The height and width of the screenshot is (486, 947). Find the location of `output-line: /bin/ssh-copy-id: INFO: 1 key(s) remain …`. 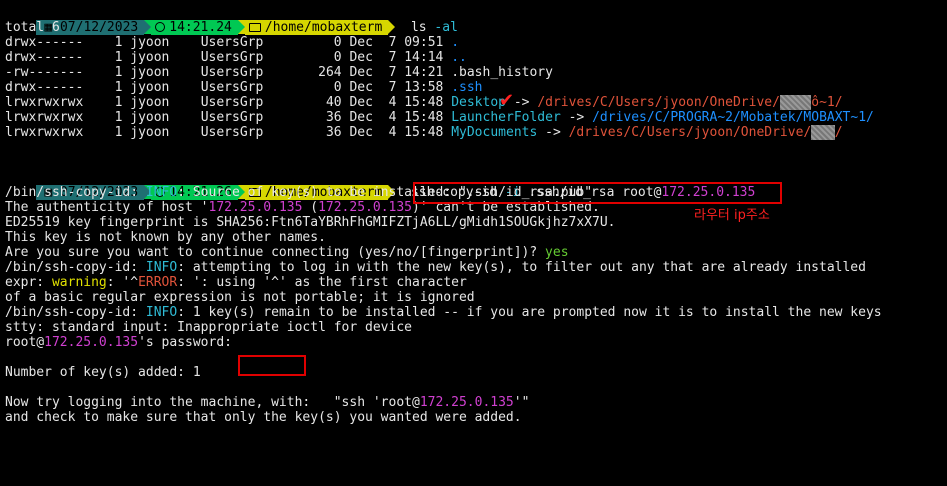

output-line: /bin/ssh-copy-id: INFO: 1 key(s) remain … is located at coordinates (443, 312).